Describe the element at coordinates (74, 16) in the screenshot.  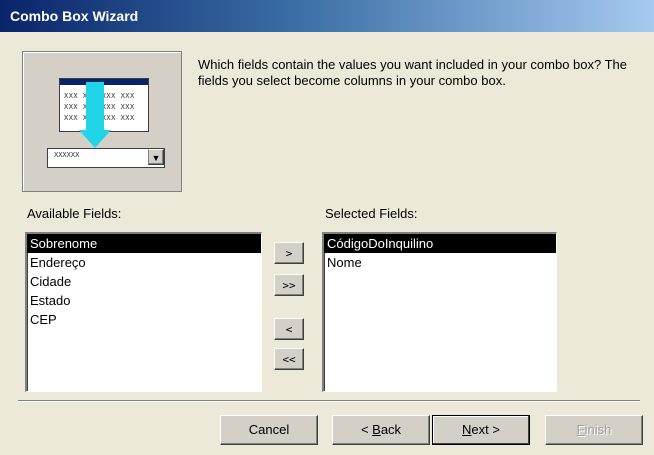
I see `window-title: Combo Box Wizard` at that location.